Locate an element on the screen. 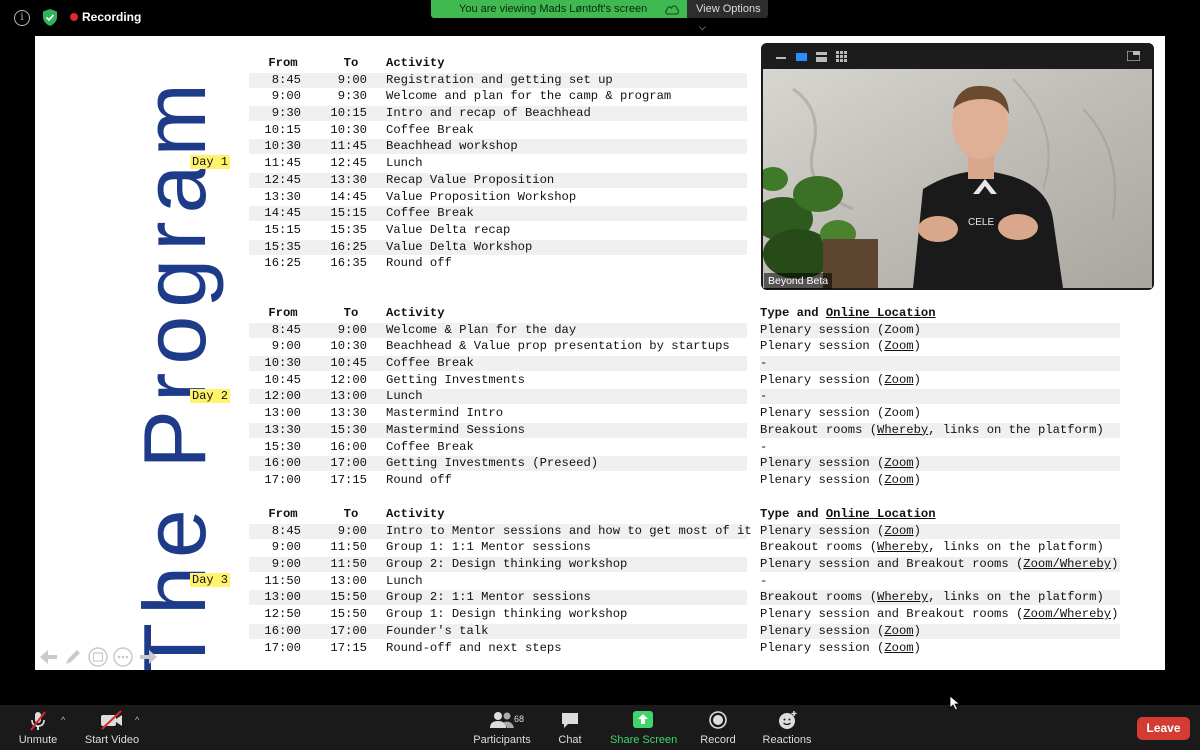  arrow-right-icon is located at coordinates (148, 657).